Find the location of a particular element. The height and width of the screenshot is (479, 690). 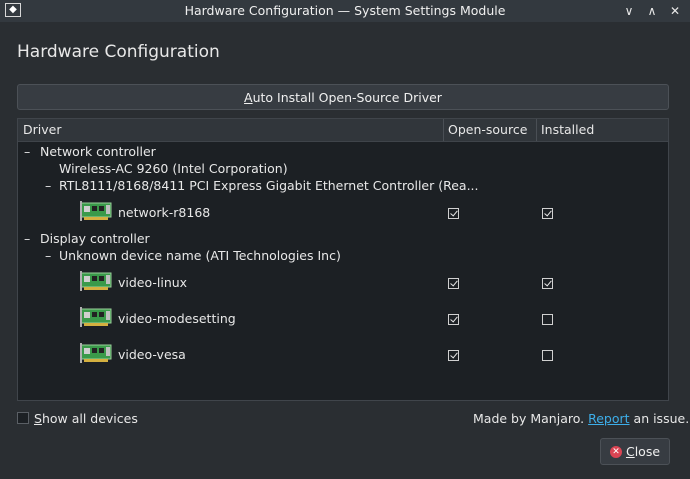

tree-header: Driver Open-source Installed is located at coordinates (343, 130).